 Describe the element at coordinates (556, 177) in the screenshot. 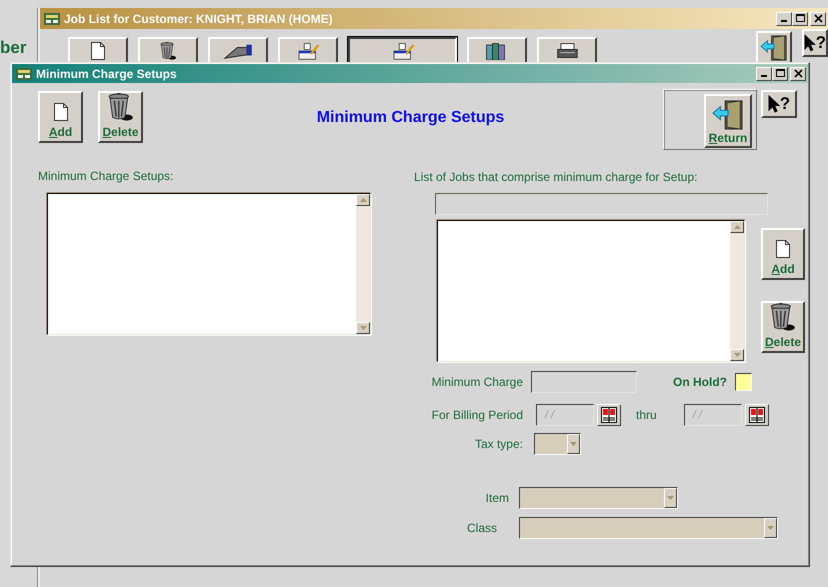

I see `list-label: List of Jobs that comprise minimum charge for Setup:` at that location.